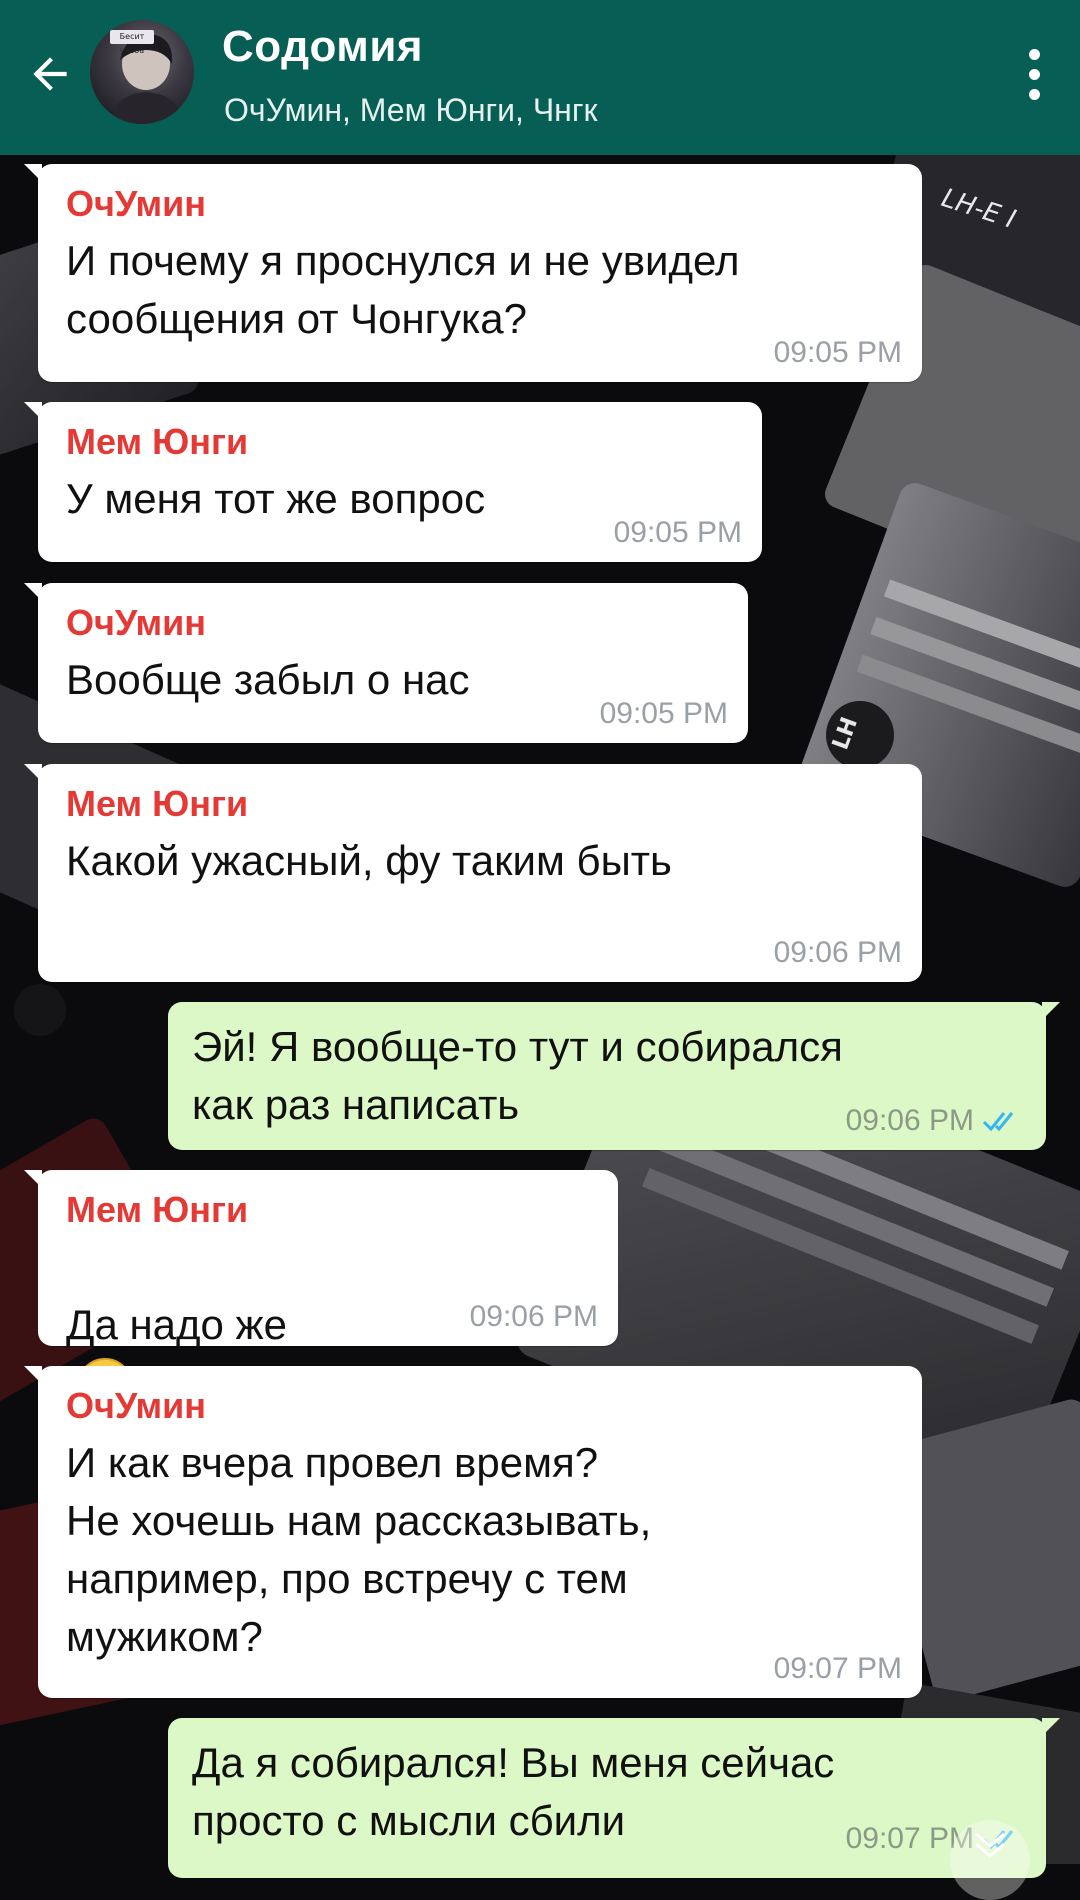 The height and width of the screenshot is (1900, 1080). I want to click on back-button, so click(50, 74).